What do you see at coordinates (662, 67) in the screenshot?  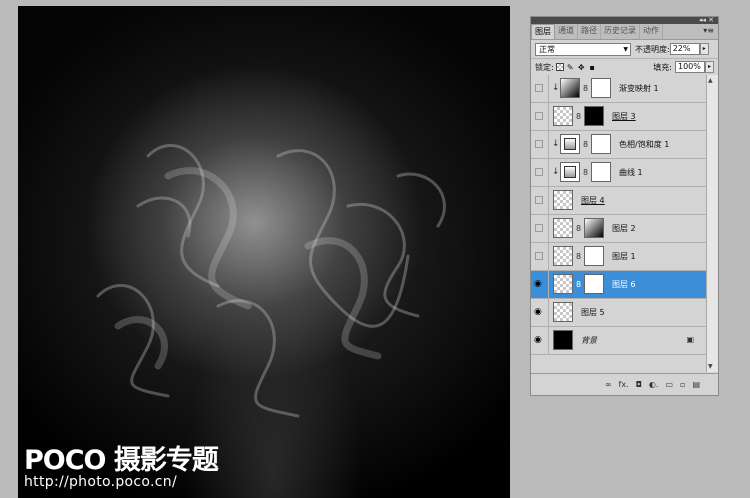 I see `fill-label: 填充:` at bounding box center [662, 67].